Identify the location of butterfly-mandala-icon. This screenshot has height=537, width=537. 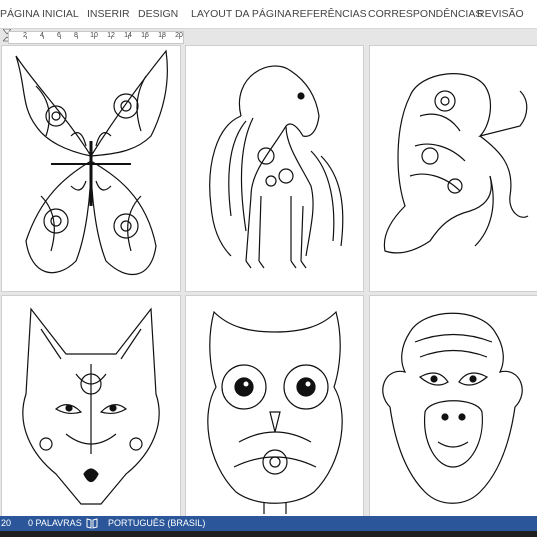
(91, 162).